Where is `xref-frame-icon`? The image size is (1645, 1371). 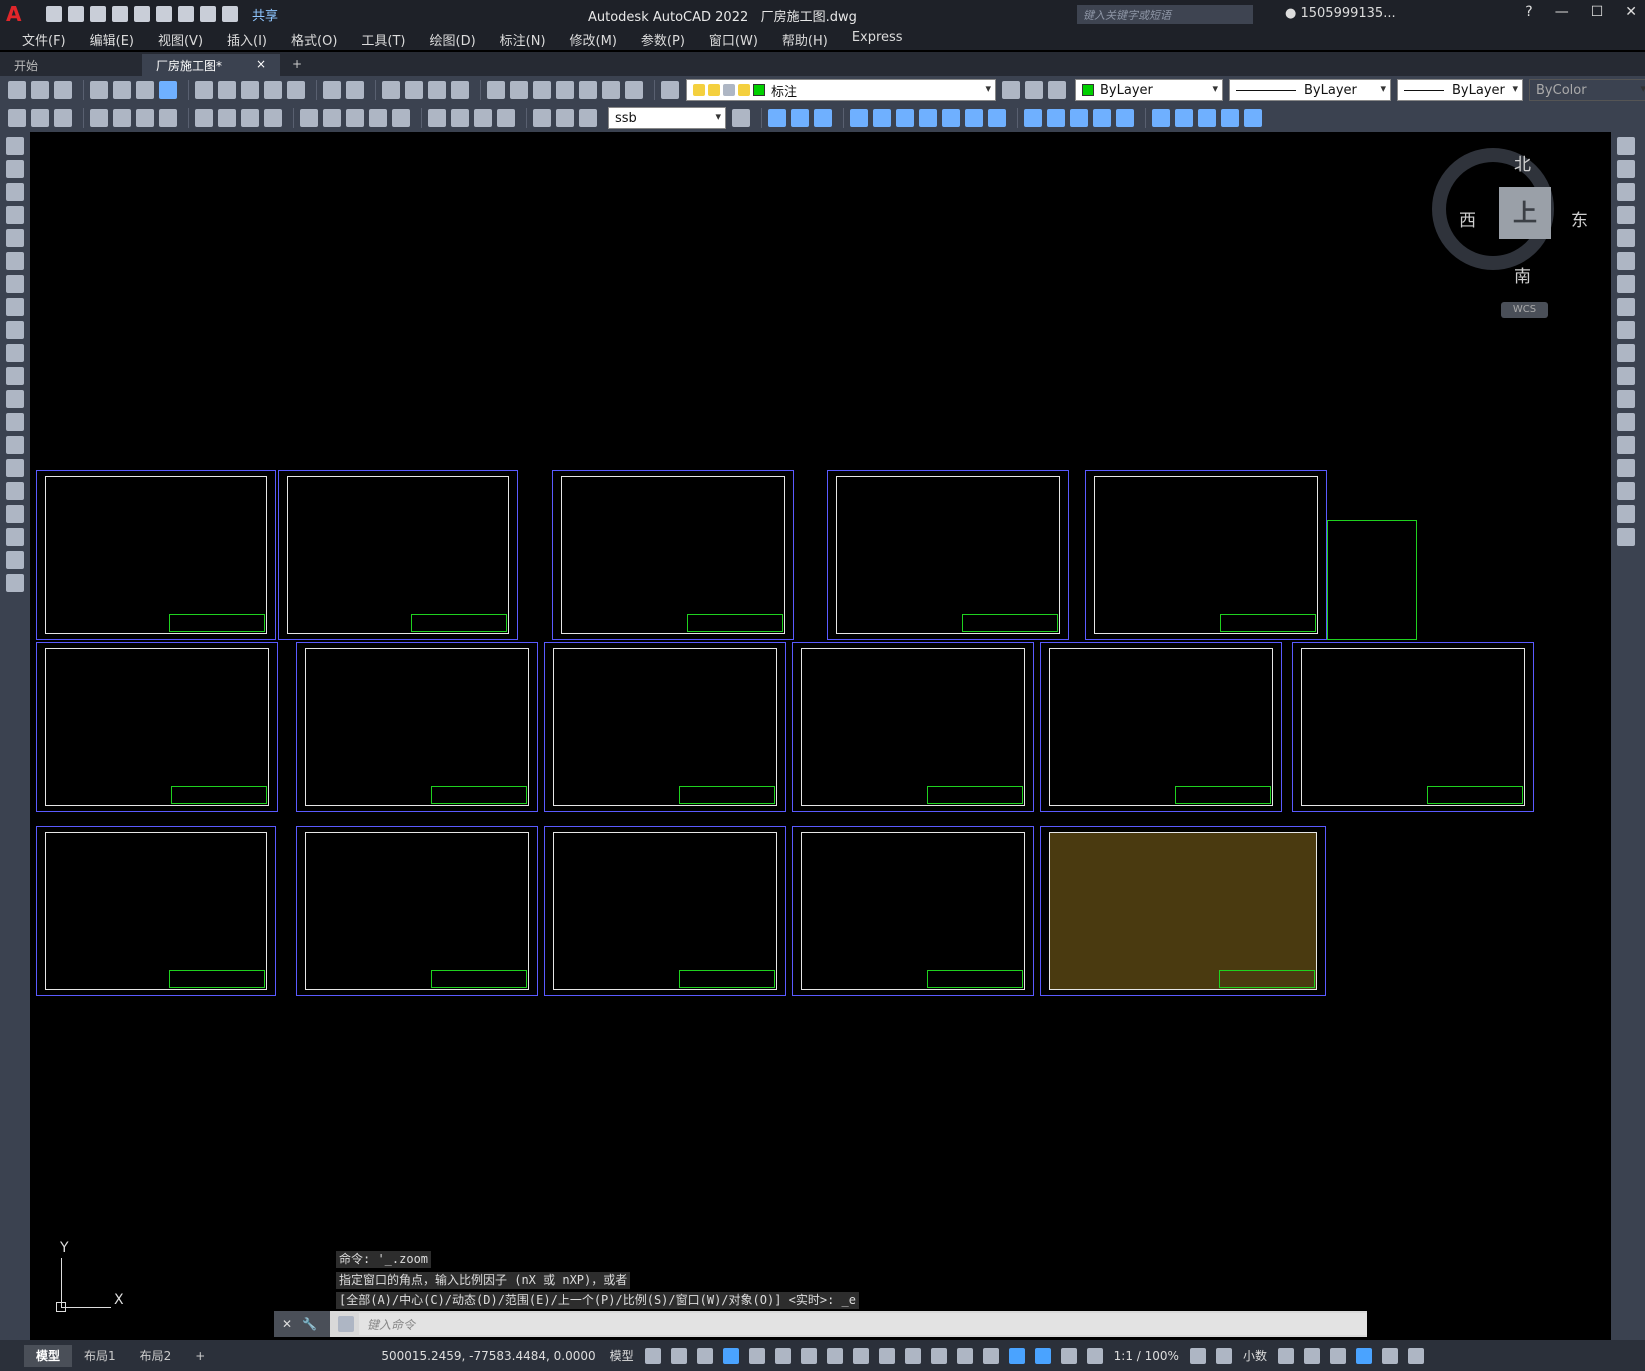
xref-frame-icon is located at coordinates (1253, 118).